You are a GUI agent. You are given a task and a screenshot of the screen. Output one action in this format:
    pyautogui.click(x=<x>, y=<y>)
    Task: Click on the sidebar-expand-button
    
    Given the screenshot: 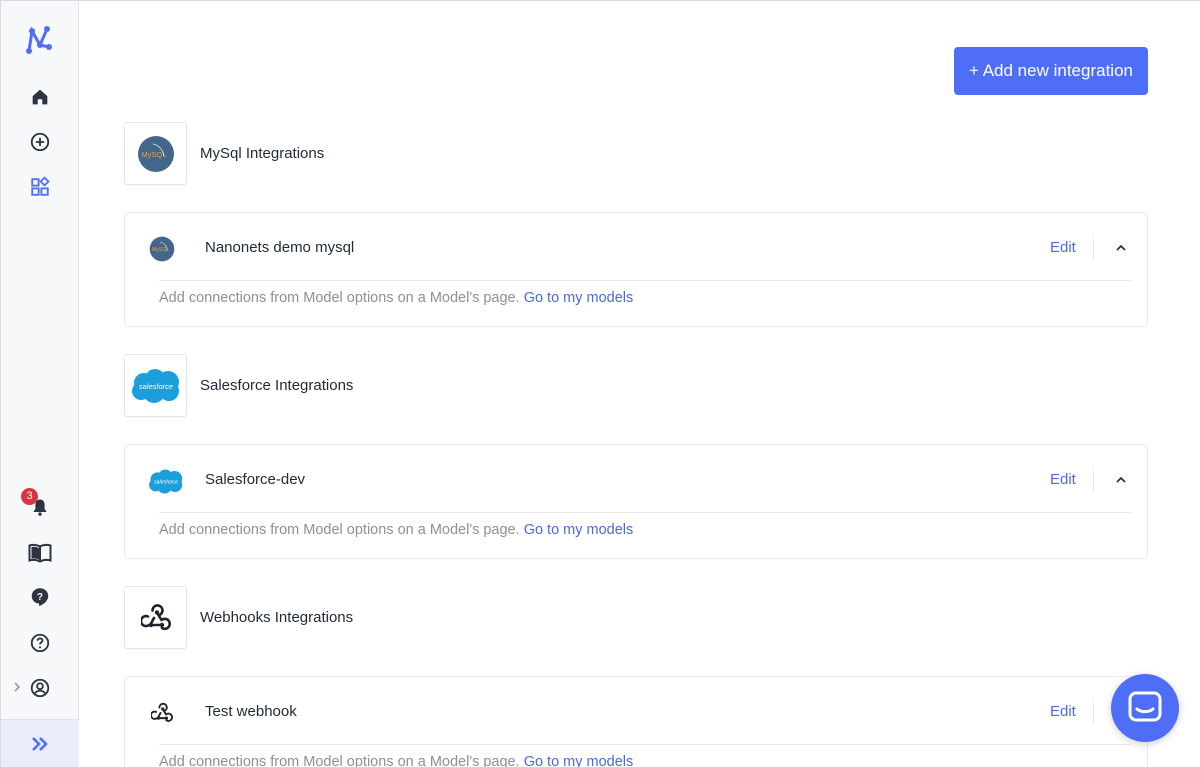 What is the action you would take?
    pyautogui.click(x=40, y=743)
    